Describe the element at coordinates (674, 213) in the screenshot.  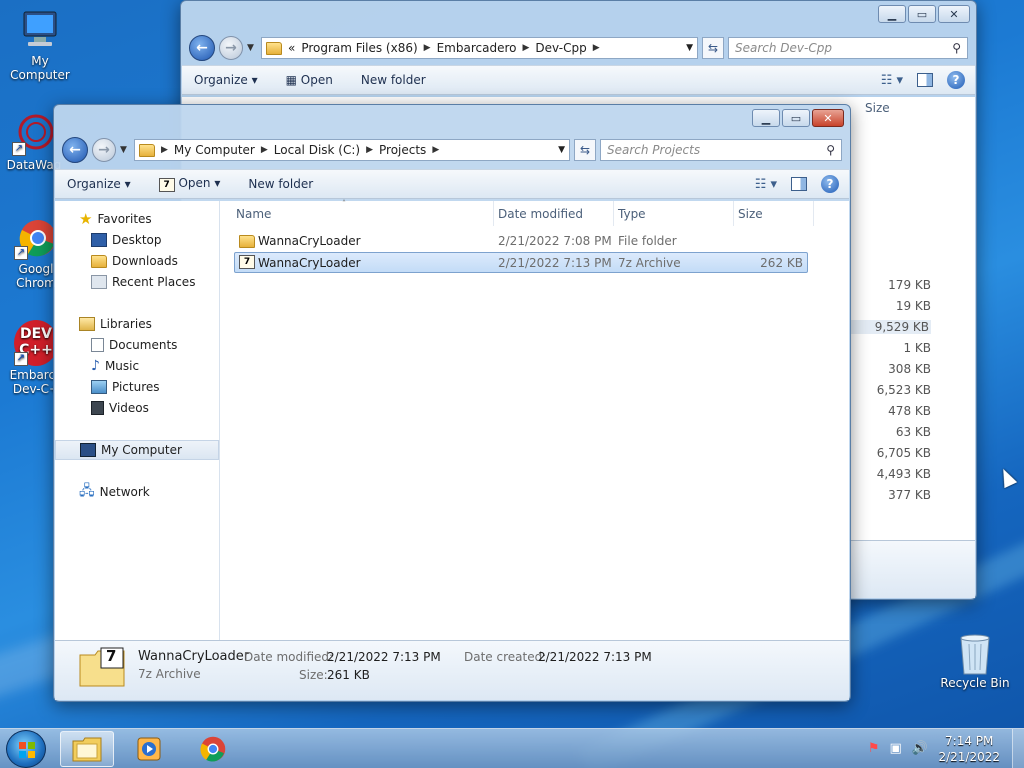
I see `column-header-type: Type` at that location.